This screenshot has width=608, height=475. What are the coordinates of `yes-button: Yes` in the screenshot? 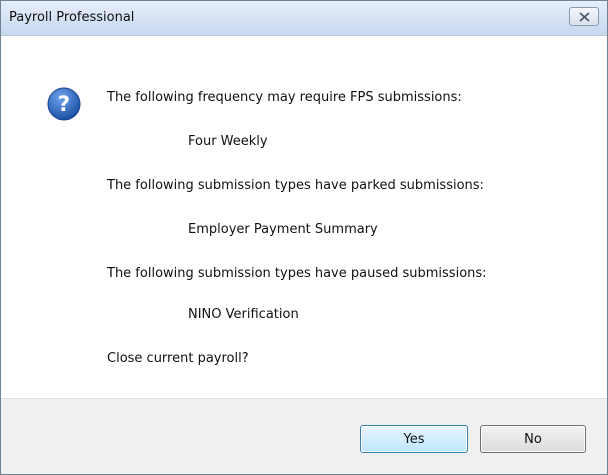 It's located at (414, 439).